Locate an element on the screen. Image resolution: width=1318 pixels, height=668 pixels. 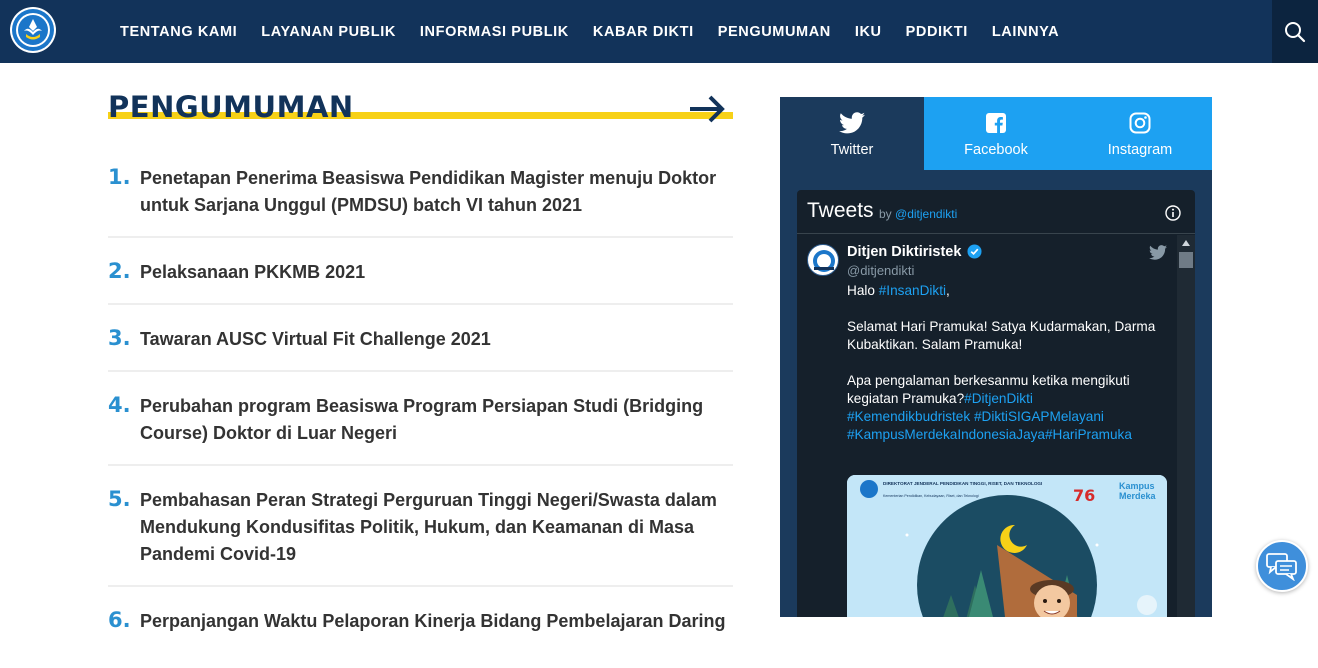
tab-twitter: Twitter is located at coordinates (852, 133).